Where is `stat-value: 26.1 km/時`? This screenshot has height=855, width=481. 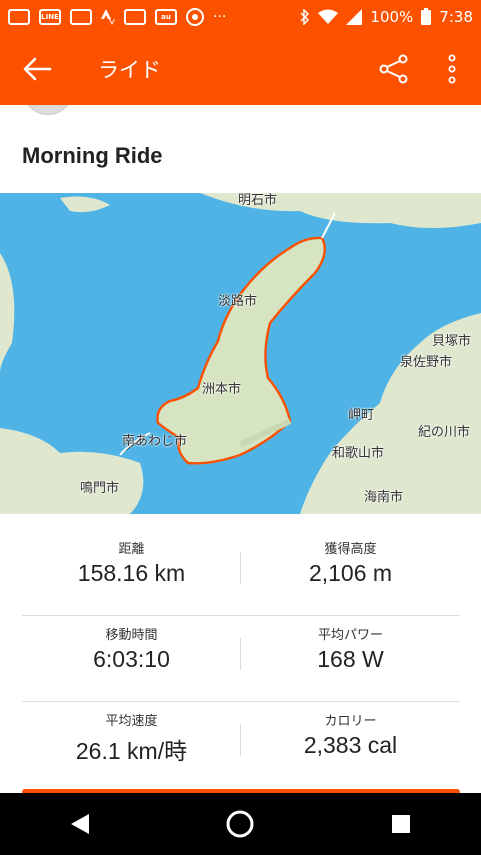
stat-value: 26.1 km/時 is located at coordinates (131, 751).